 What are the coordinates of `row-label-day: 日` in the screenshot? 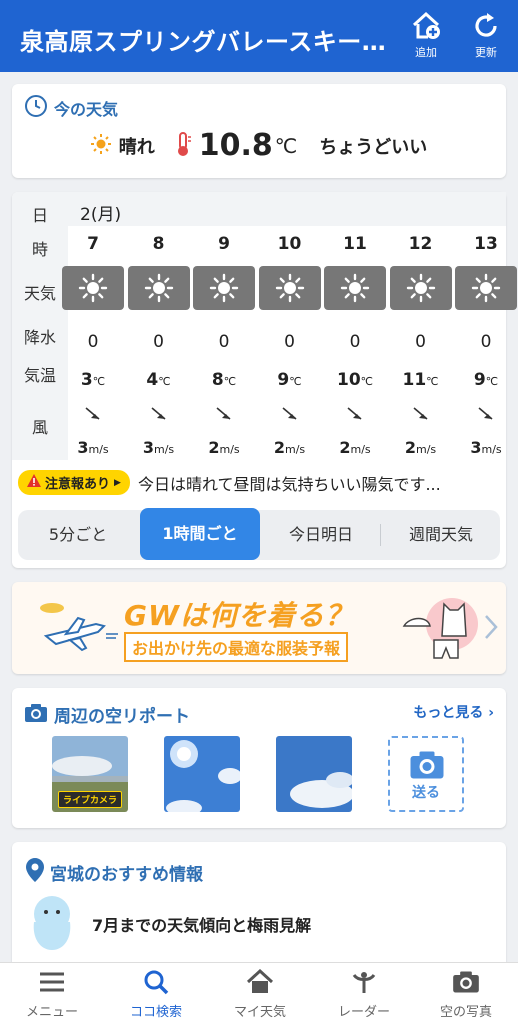 It's located at (39, 215).